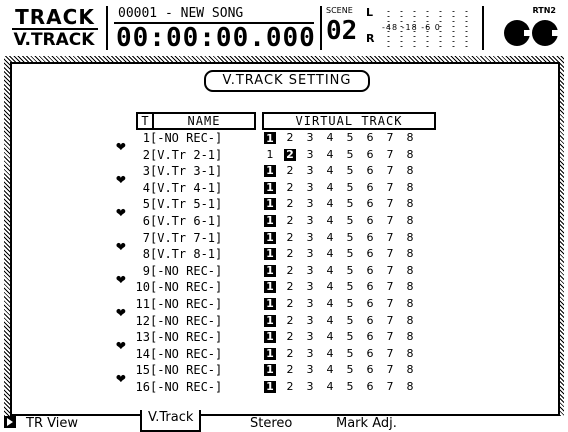 This screenshot has width=568, height=432. What do you see at coordinates (271, 423) in the screenshot?
I see `tab-stereo: Stereo` at bounding box center [271, 423].